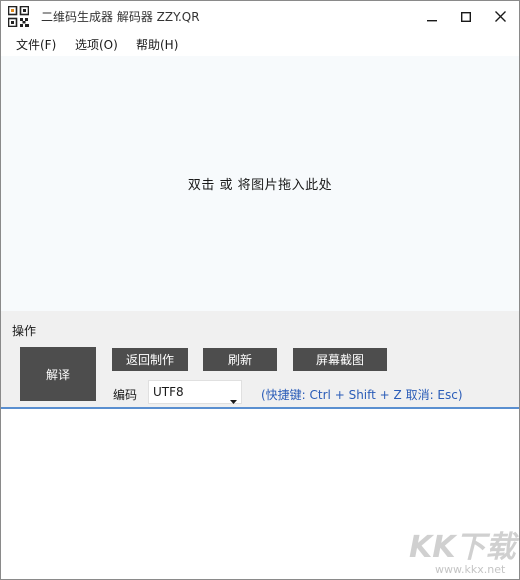 Image resolution: width=520 pixels, height=580 pixels. Describe the element at coordinates (470, 569) in the screenshot. I see `watermark-url: www.kkx.net` at that location.